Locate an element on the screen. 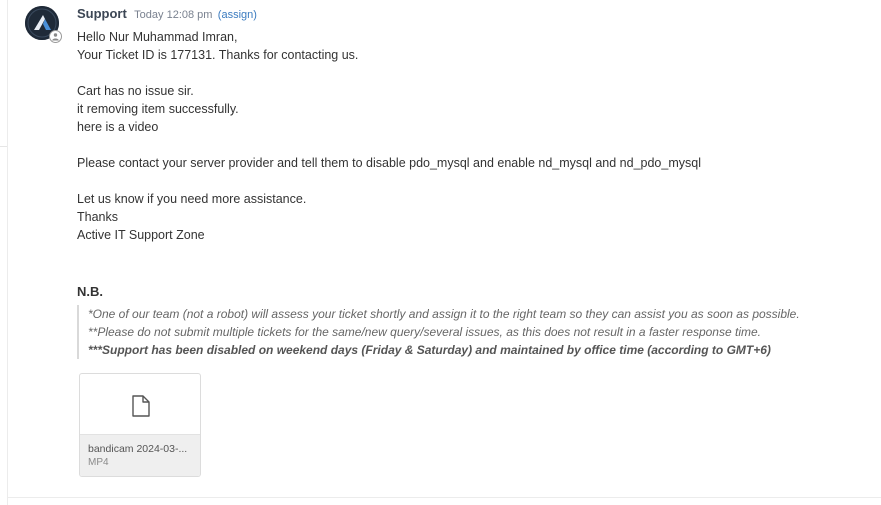  avatar is located at coordinates (43, 24).